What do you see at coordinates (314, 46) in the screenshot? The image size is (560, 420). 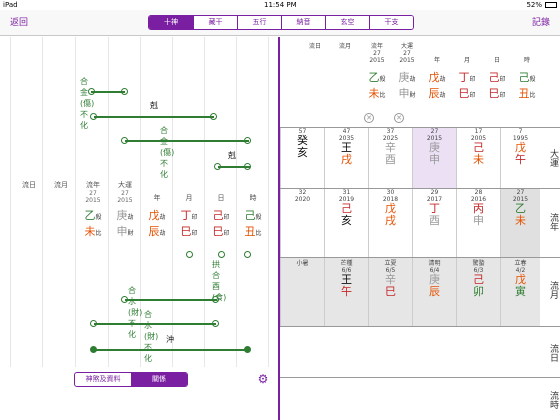 I see `rh-liuri: 流日` at bounding box center [314, 46].